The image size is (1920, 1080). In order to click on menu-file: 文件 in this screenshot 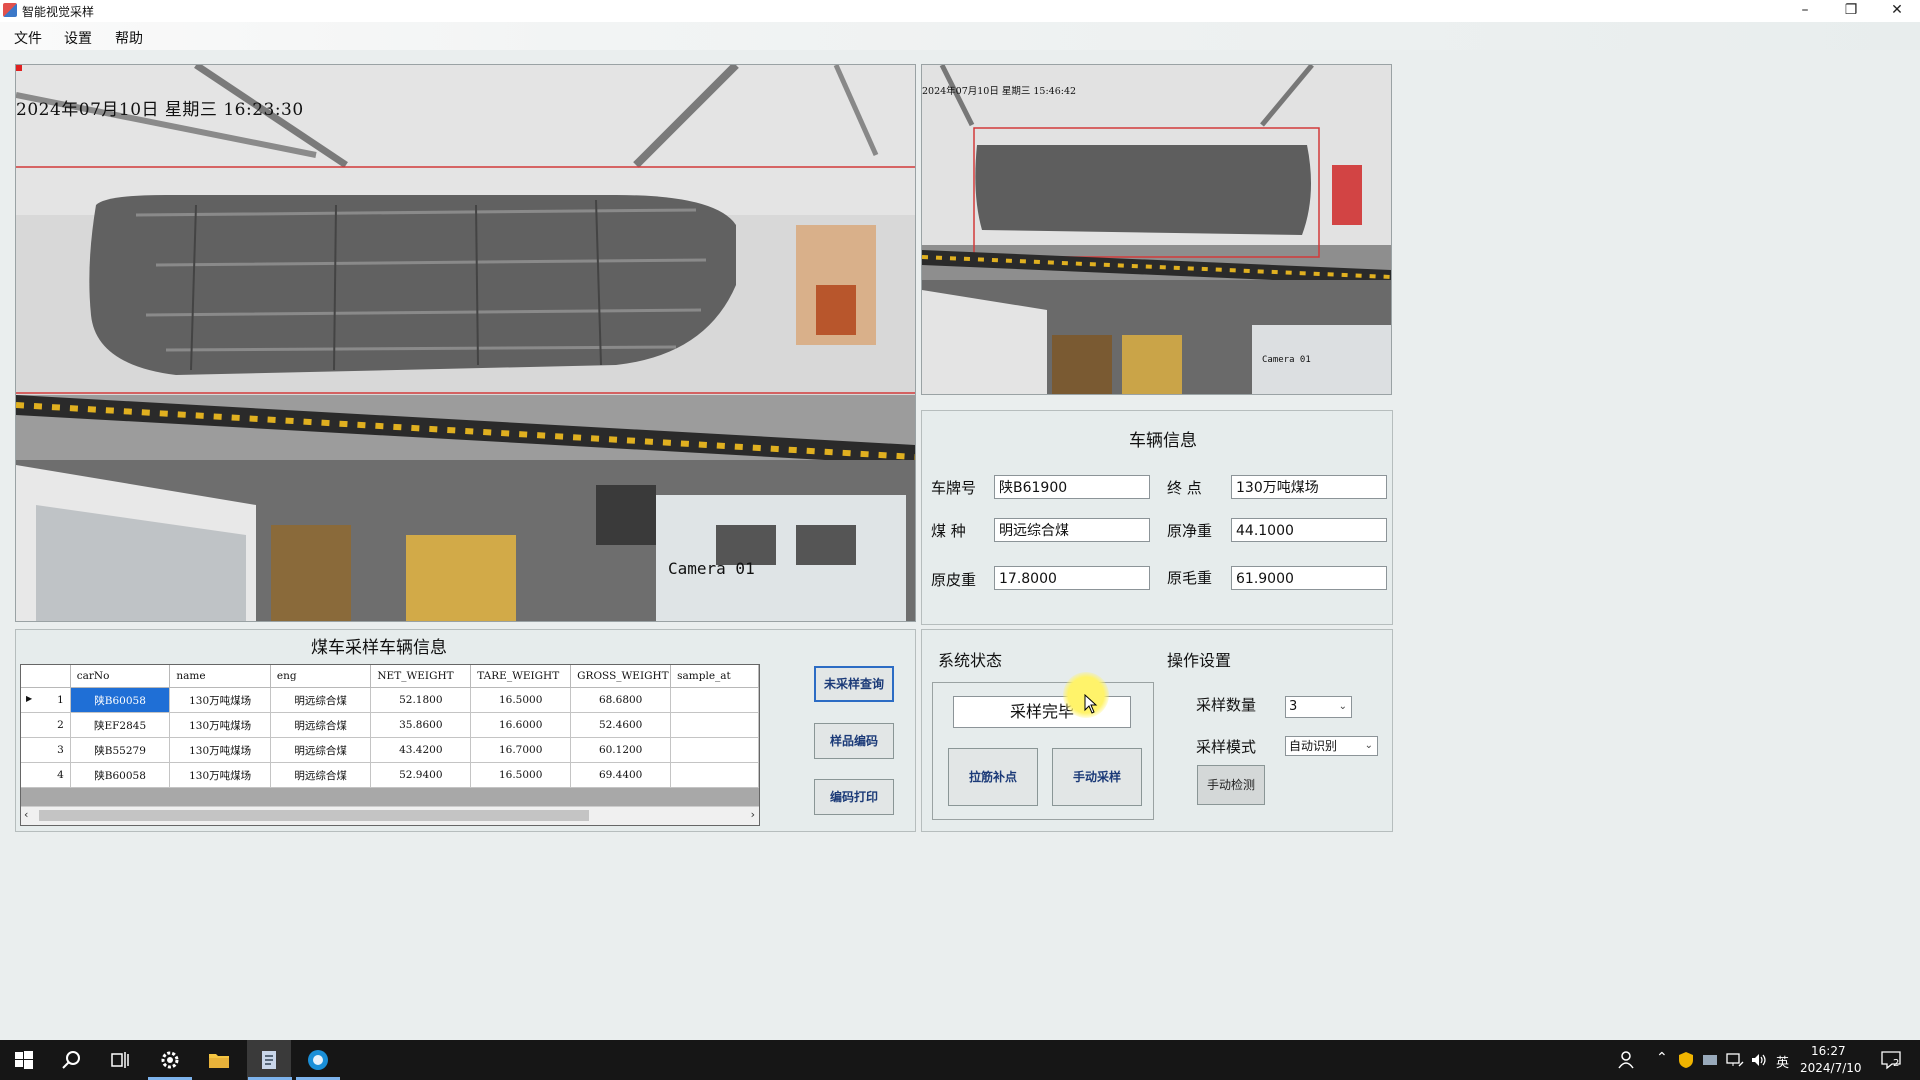, I will do `click(28, 38)`.